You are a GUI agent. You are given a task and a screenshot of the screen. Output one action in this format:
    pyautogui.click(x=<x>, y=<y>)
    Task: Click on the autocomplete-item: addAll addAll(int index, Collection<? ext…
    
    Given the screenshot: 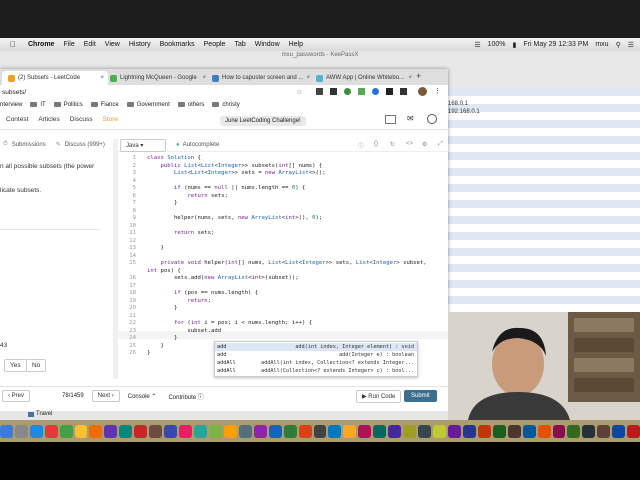 What is the action you would take?
    pyautogui.click(x=316, y=363)
    